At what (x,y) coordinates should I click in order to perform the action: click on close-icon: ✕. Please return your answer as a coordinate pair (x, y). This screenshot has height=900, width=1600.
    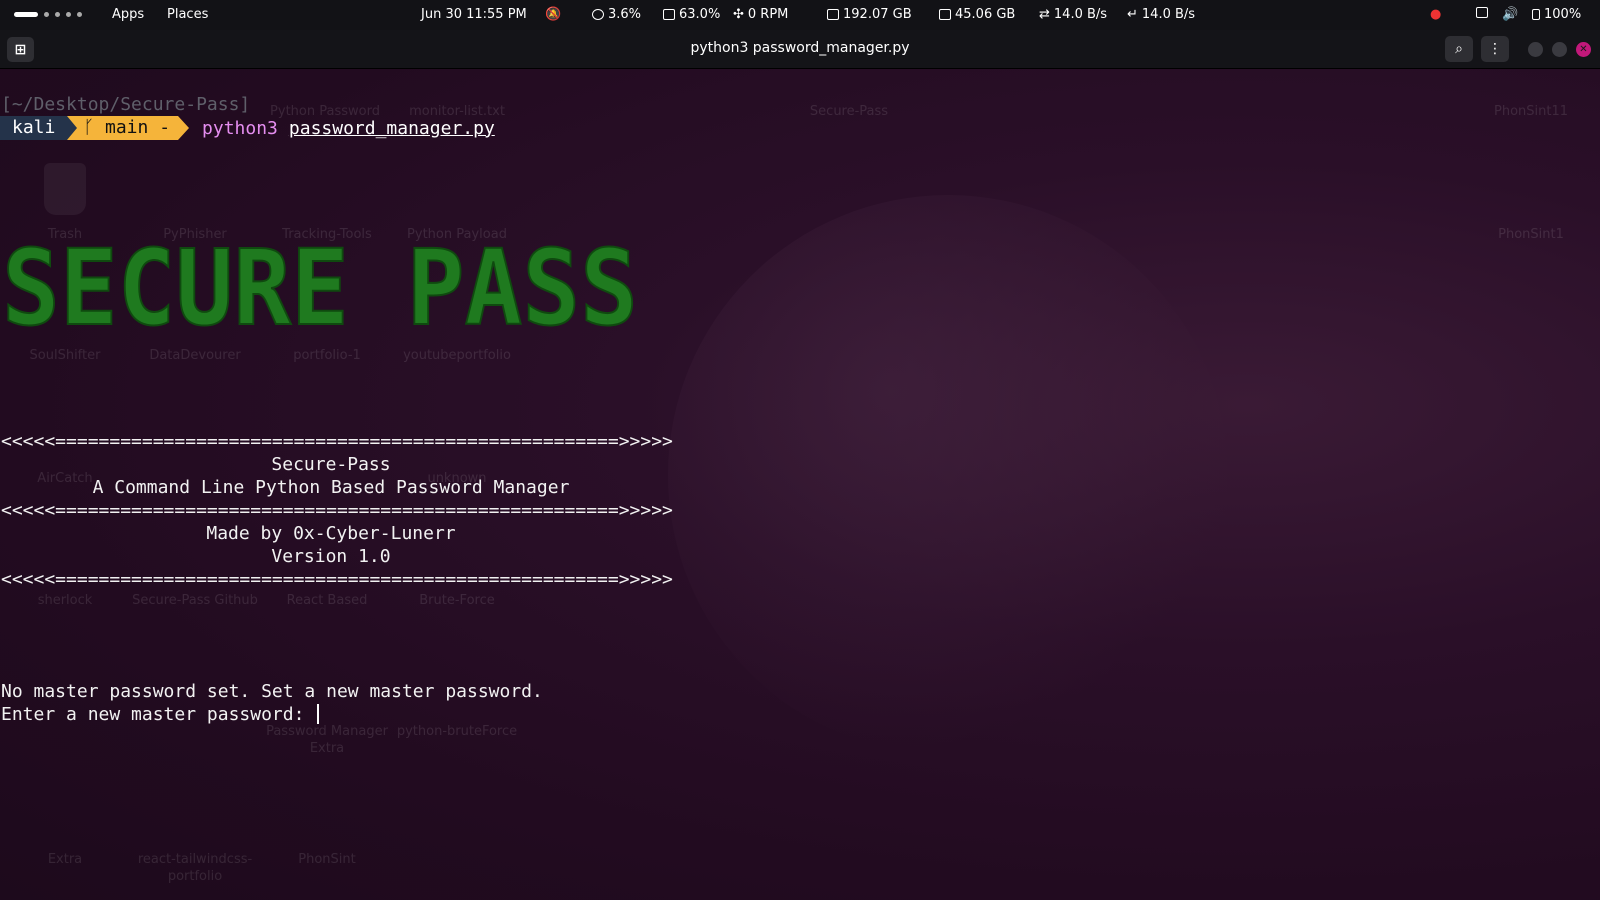
    Looking at the image, I should click on (1583, 49).